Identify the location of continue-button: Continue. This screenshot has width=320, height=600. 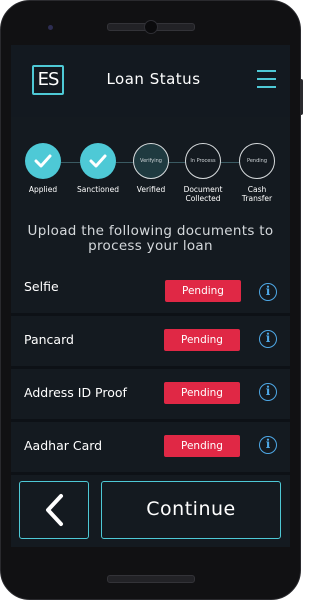
(191, 510).